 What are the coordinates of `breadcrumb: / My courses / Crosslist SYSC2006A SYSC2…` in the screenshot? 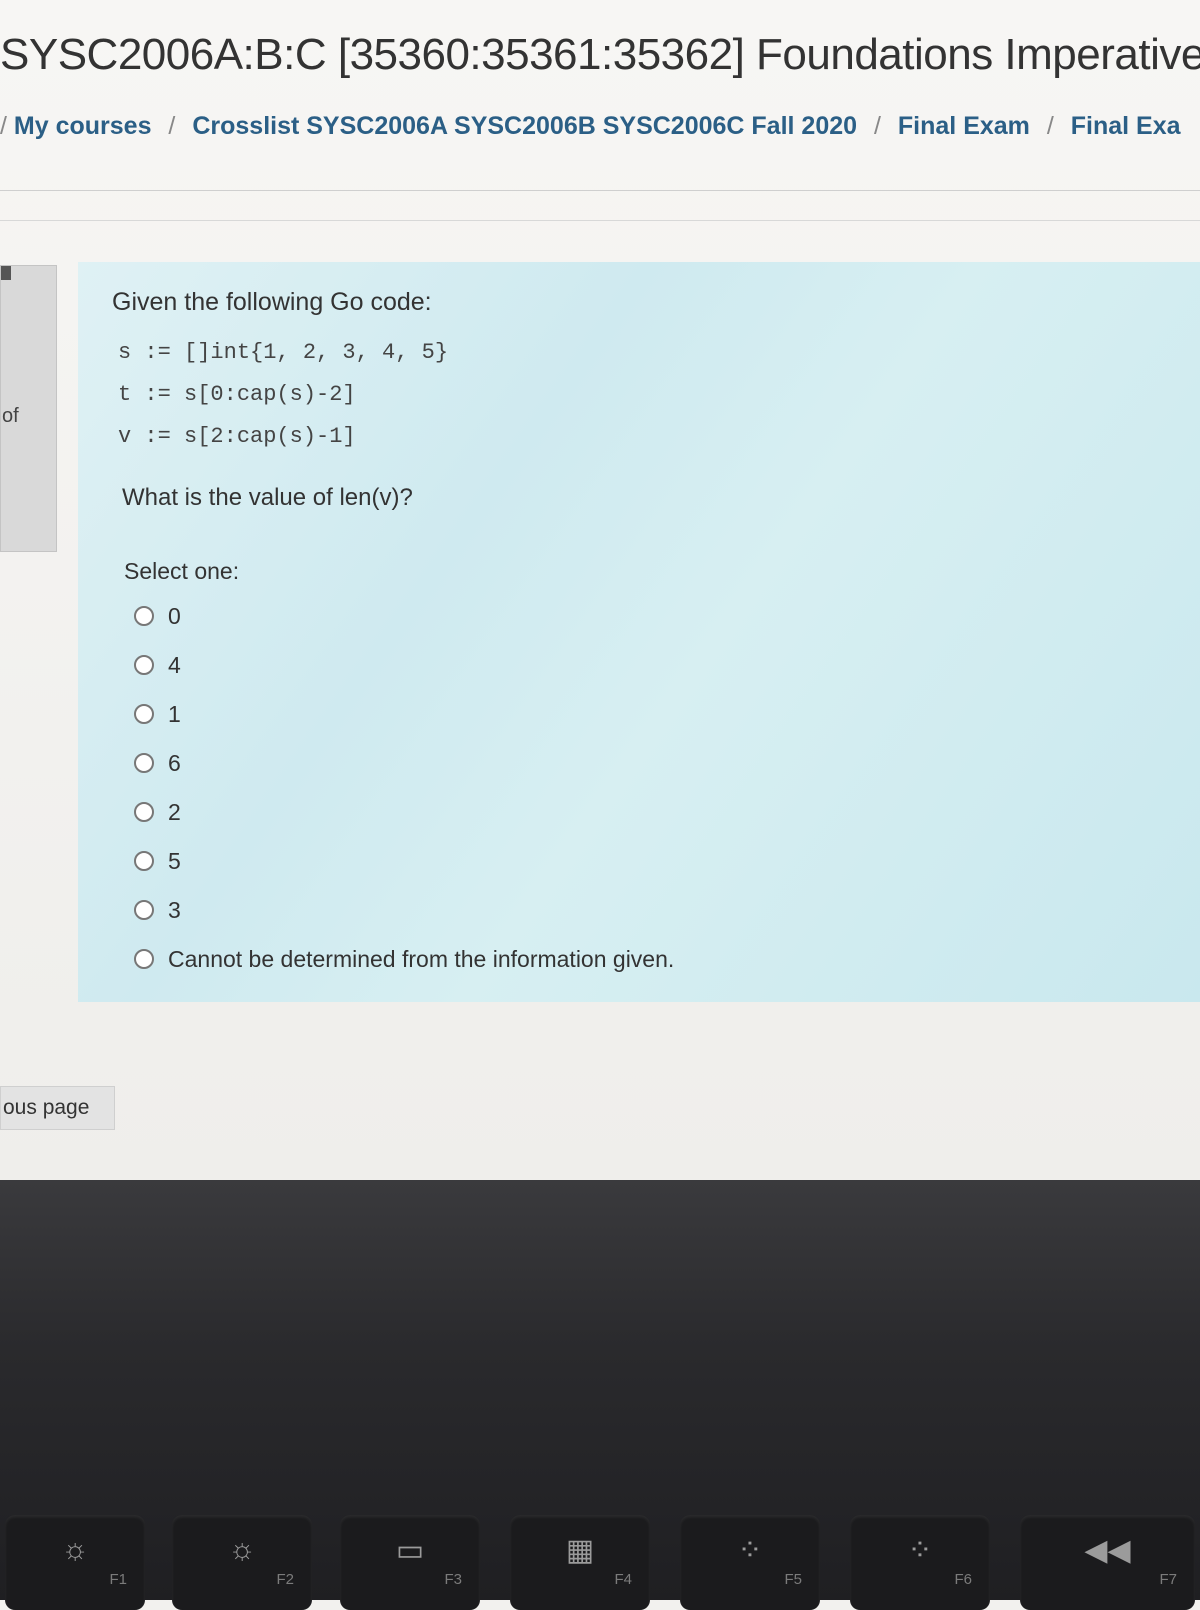 It's located at (600, 126).